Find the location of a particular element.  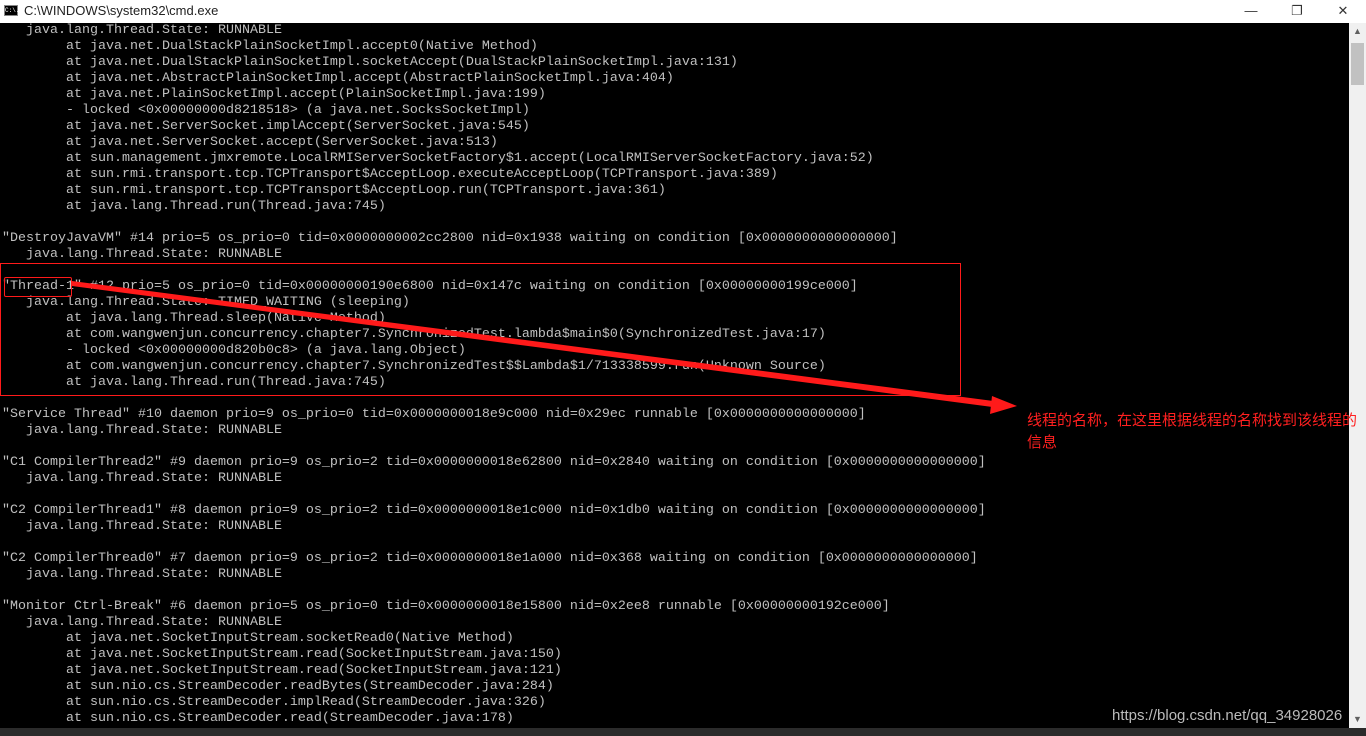

cmd-icon: C:\. is located at coordinates (12, 10).